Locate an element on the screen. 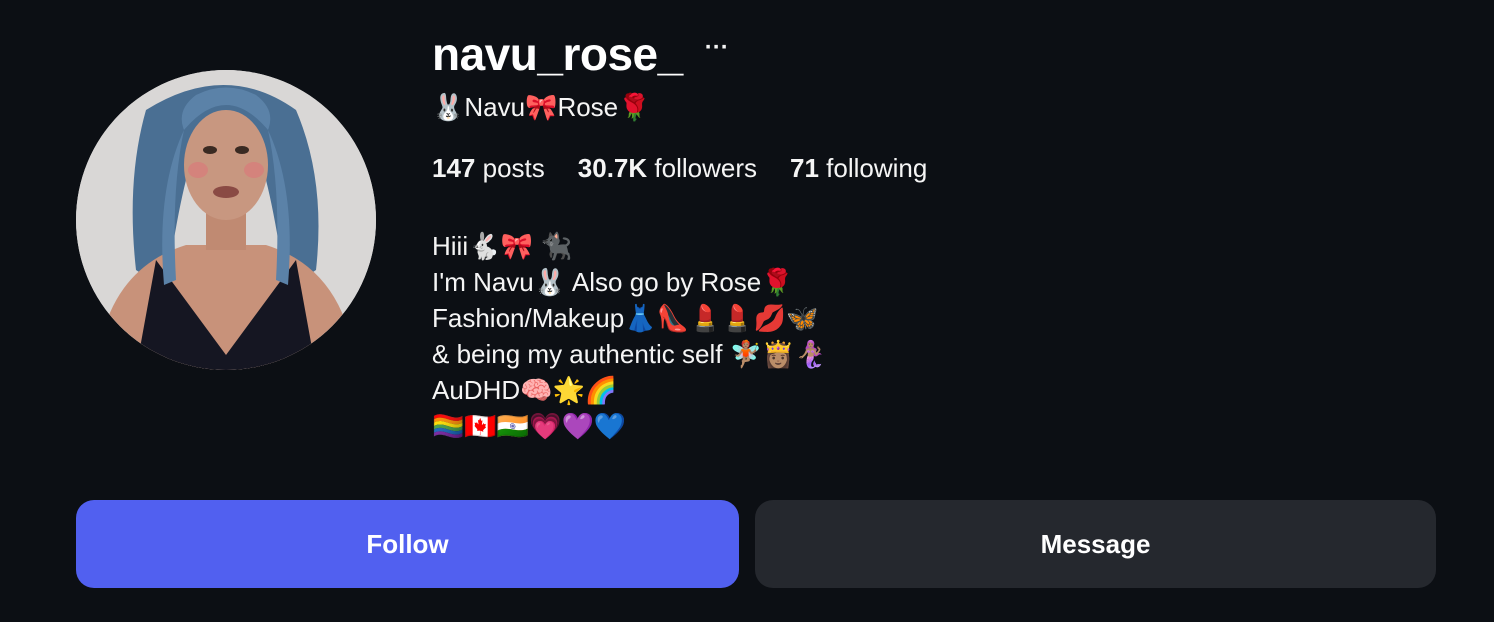 This screenshot has height=622, width=1494. profile-avatar is located at coordinates (226, 220).